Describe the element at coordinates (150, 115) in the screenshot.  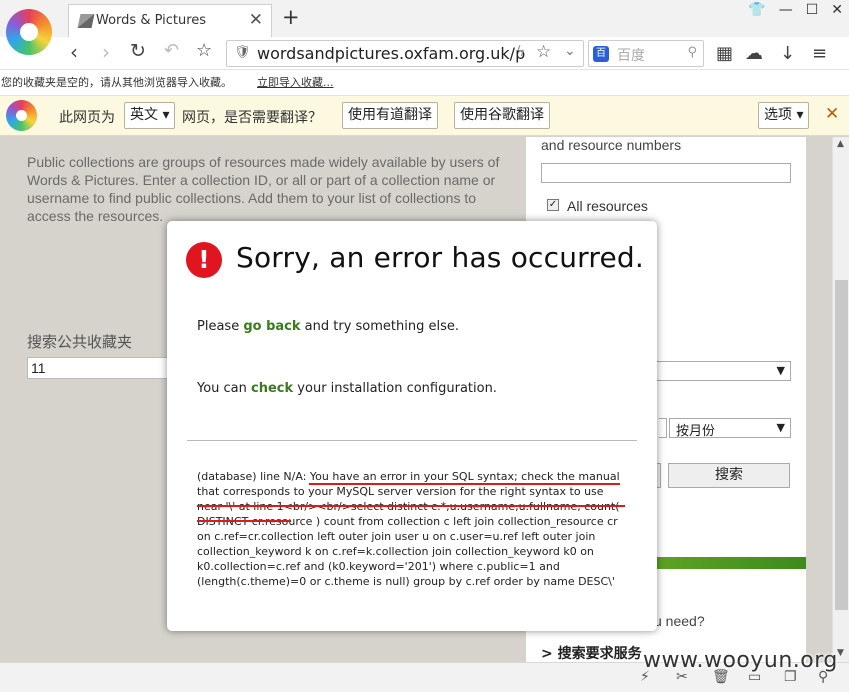
I see `language-select: 英文 ▾` at that location.